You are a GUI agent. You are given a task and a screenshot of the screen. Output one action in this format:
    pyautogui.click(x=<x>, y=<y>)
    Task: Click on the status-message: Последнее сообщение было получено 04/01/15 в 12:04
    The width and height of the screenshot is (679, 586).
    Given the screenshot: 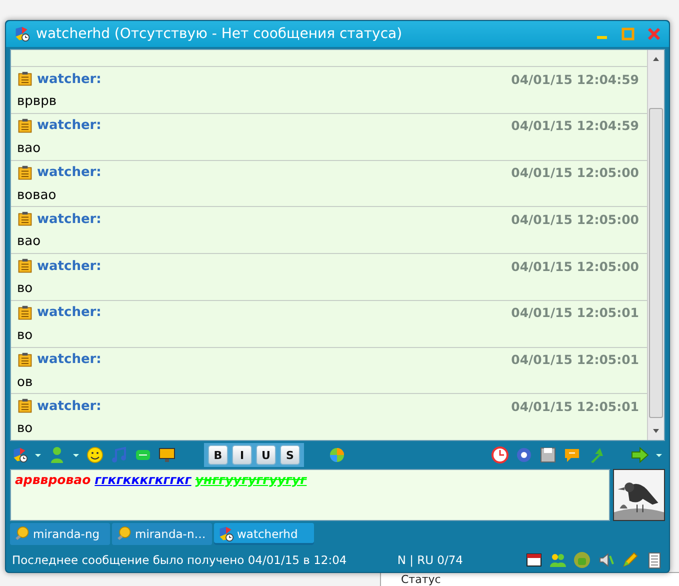 What is the action you would take?
    pyautogui.click(x=179, y=559)
    